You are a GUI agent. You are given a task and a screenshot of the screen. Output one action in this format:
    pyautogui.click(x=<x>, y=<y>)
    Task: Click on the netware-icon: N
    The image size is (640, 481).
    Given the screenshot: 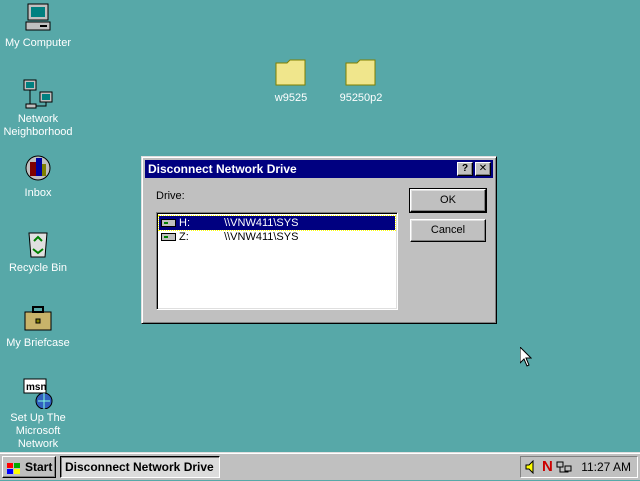 What is the action you would take?
    pyautogui.click(x=547, y=467)
    